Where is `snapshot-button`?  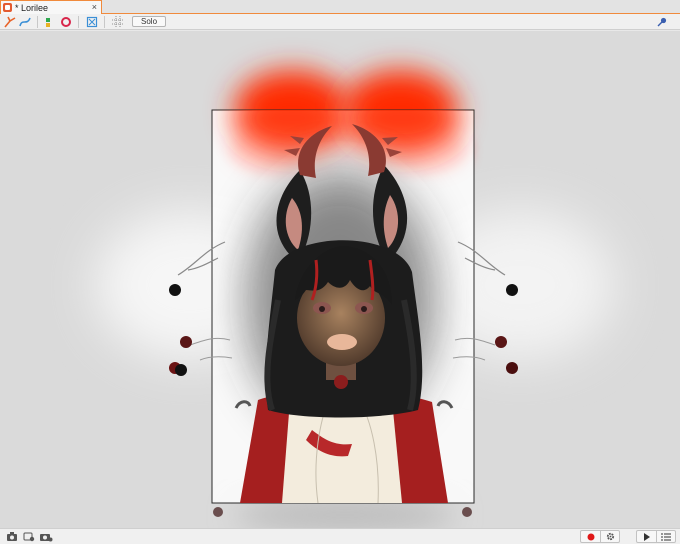
snapshot-button is located at coordinates (12, 536).